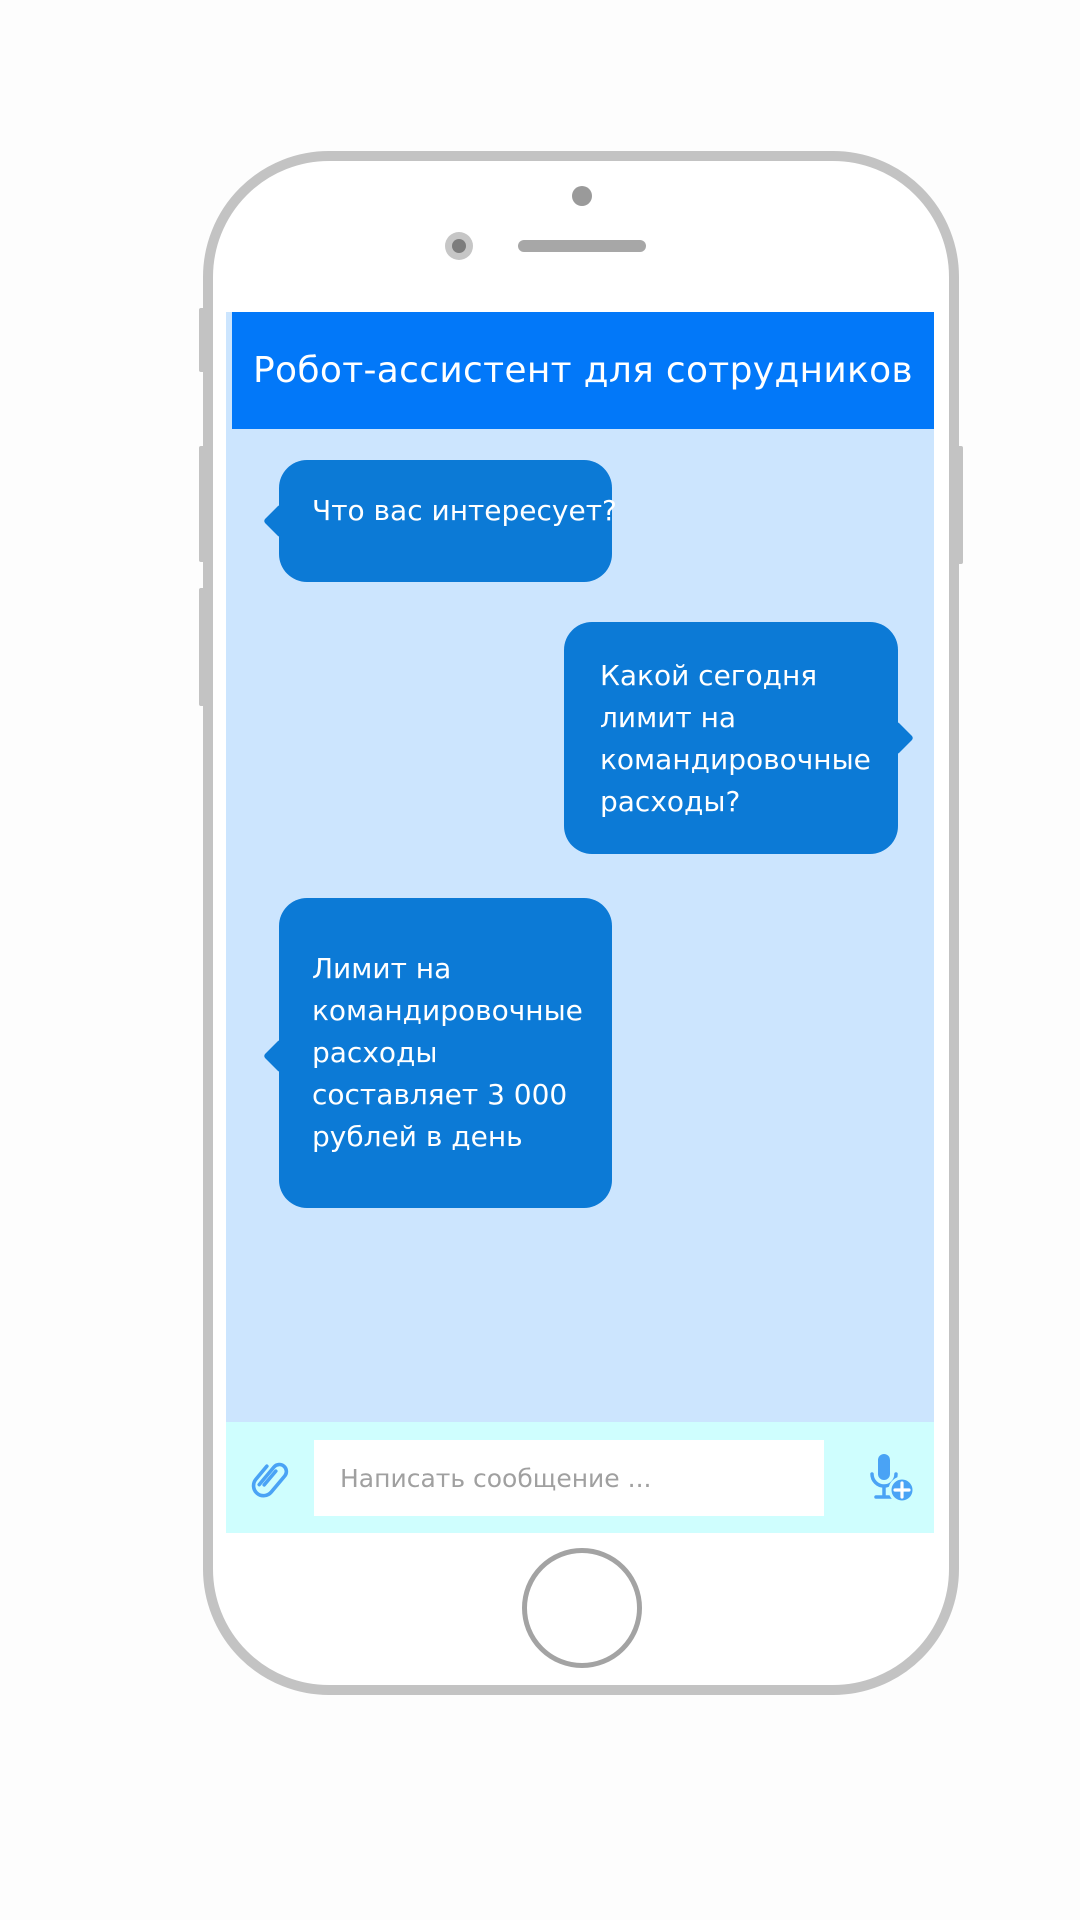 The image size is (1080, 1920). I want to click on paperclip-icon, so click(270, 1478).